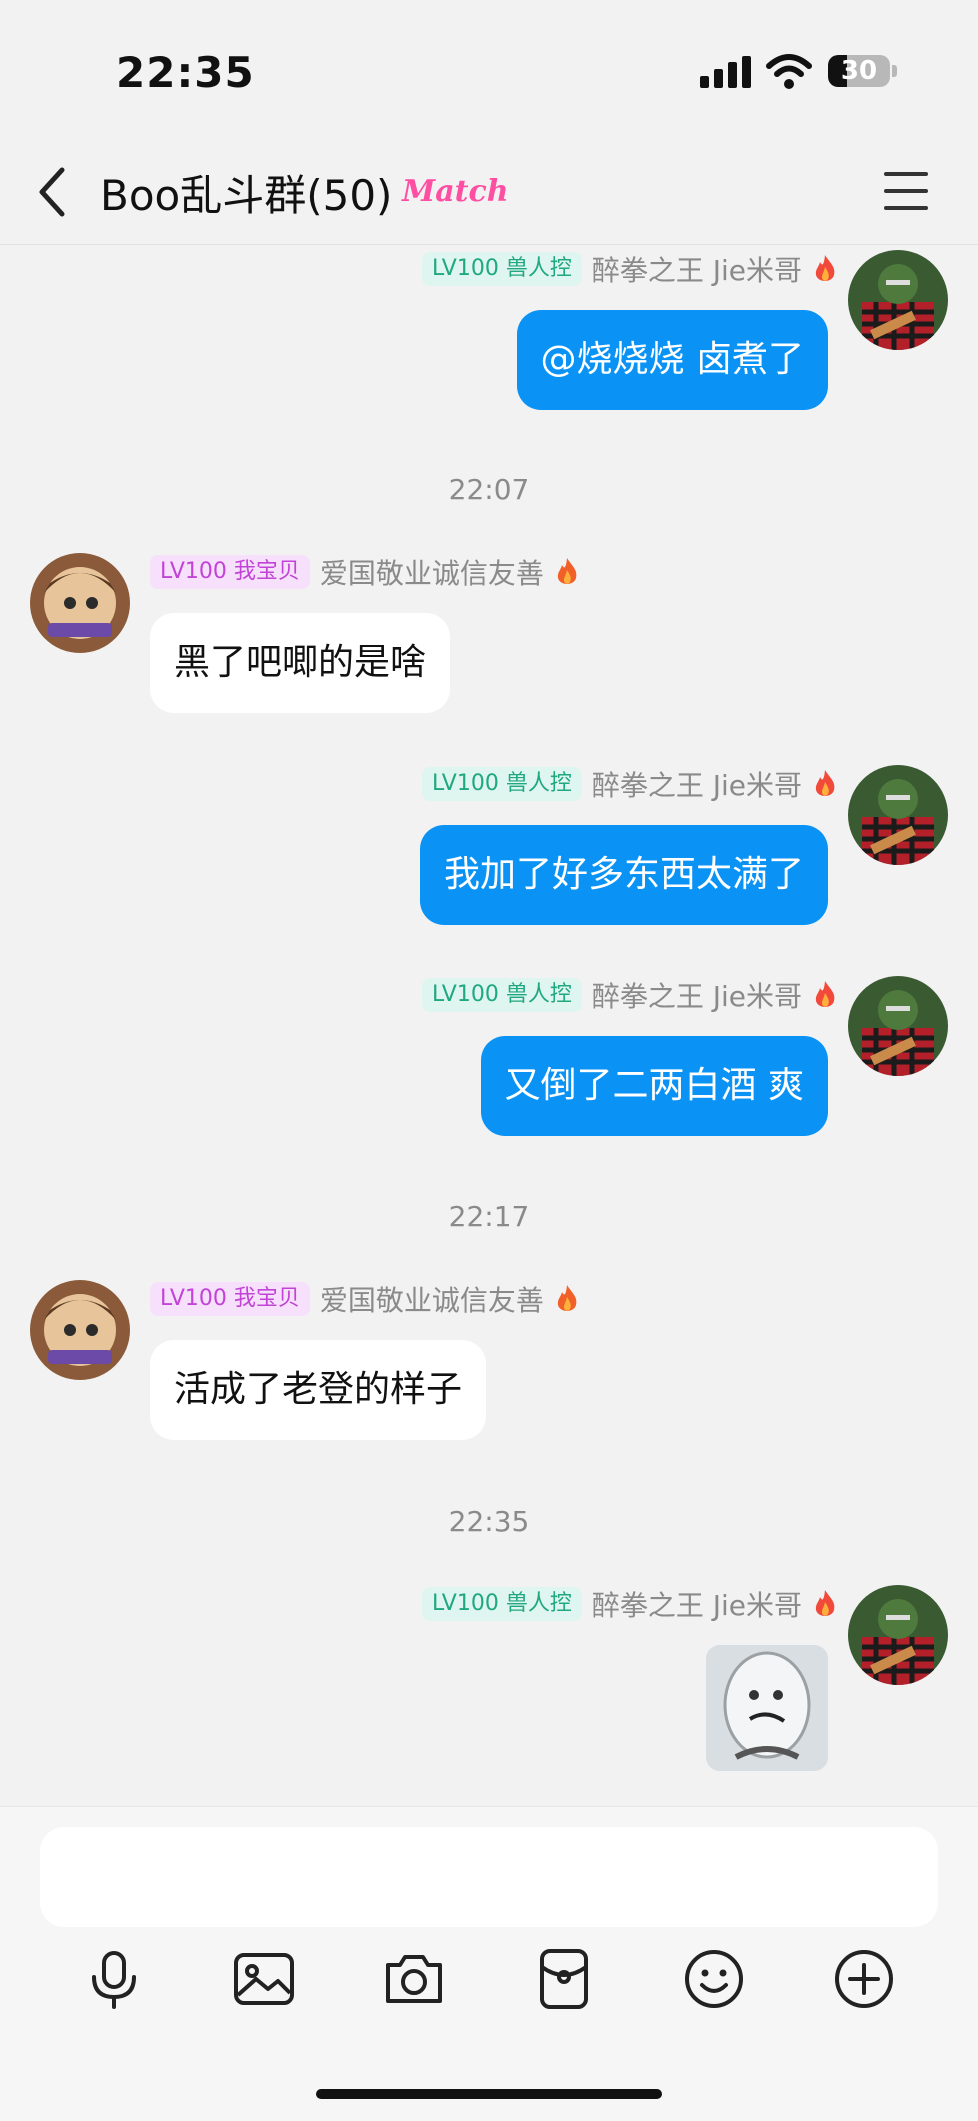 The height and width of the screenshot is (2121, 978). I want to click on back-button, so click(53, 192).